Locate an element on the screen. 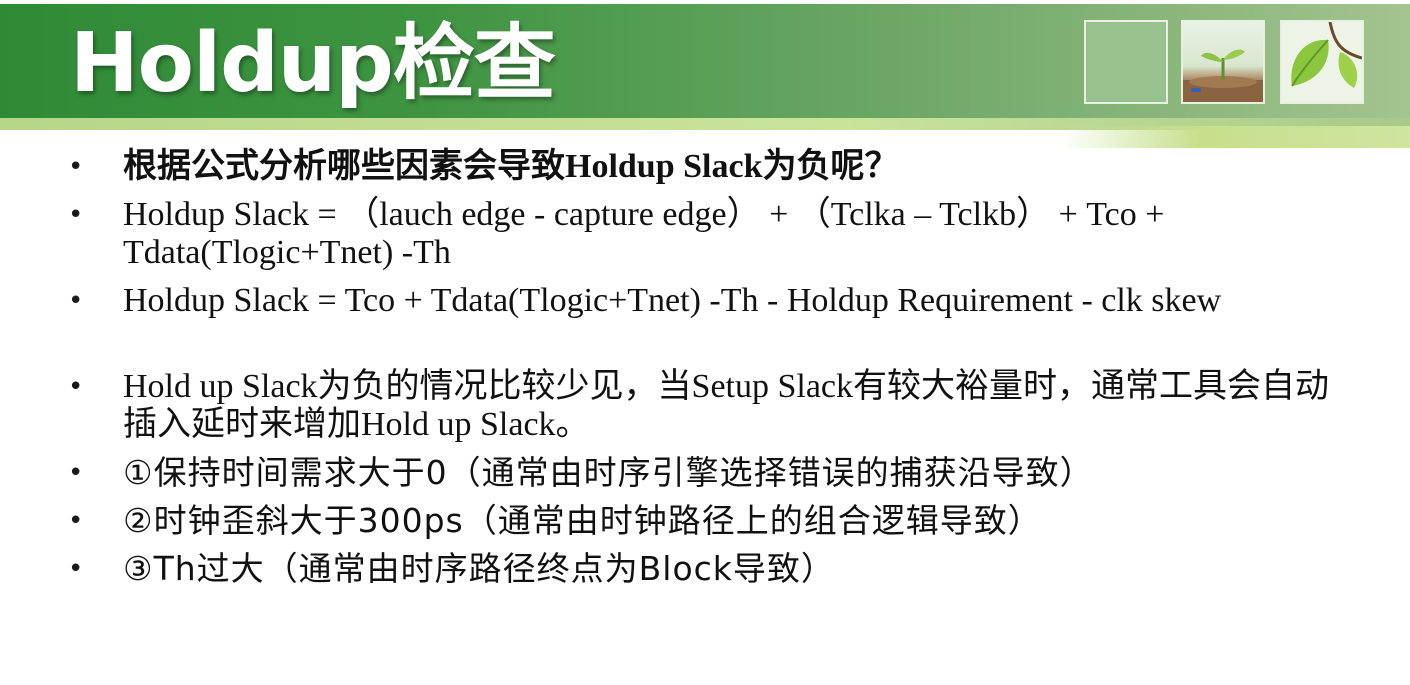 This screenshot has width=1410, height=685. leaf-image is located at coordinates (1322, 62).